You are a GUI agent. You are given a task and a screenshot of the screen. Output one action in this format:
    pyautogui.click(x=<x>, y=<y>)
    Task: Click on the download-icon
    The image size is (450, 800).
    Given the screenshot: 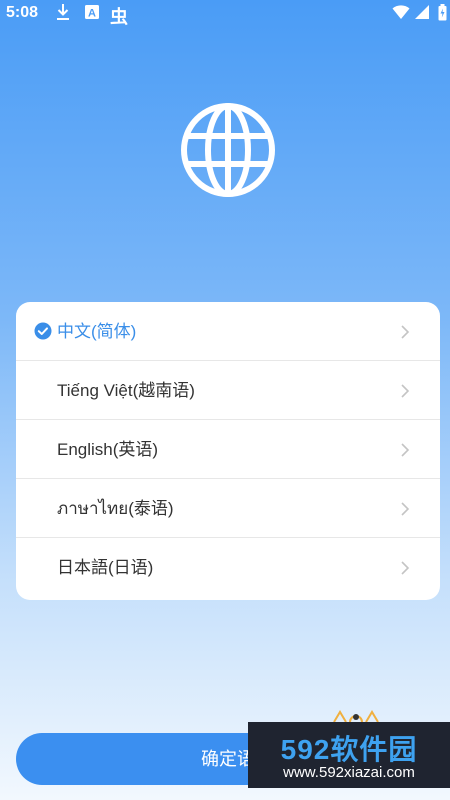 What is the action you would take?
    pyautogui.click(x=63, y=14)
    